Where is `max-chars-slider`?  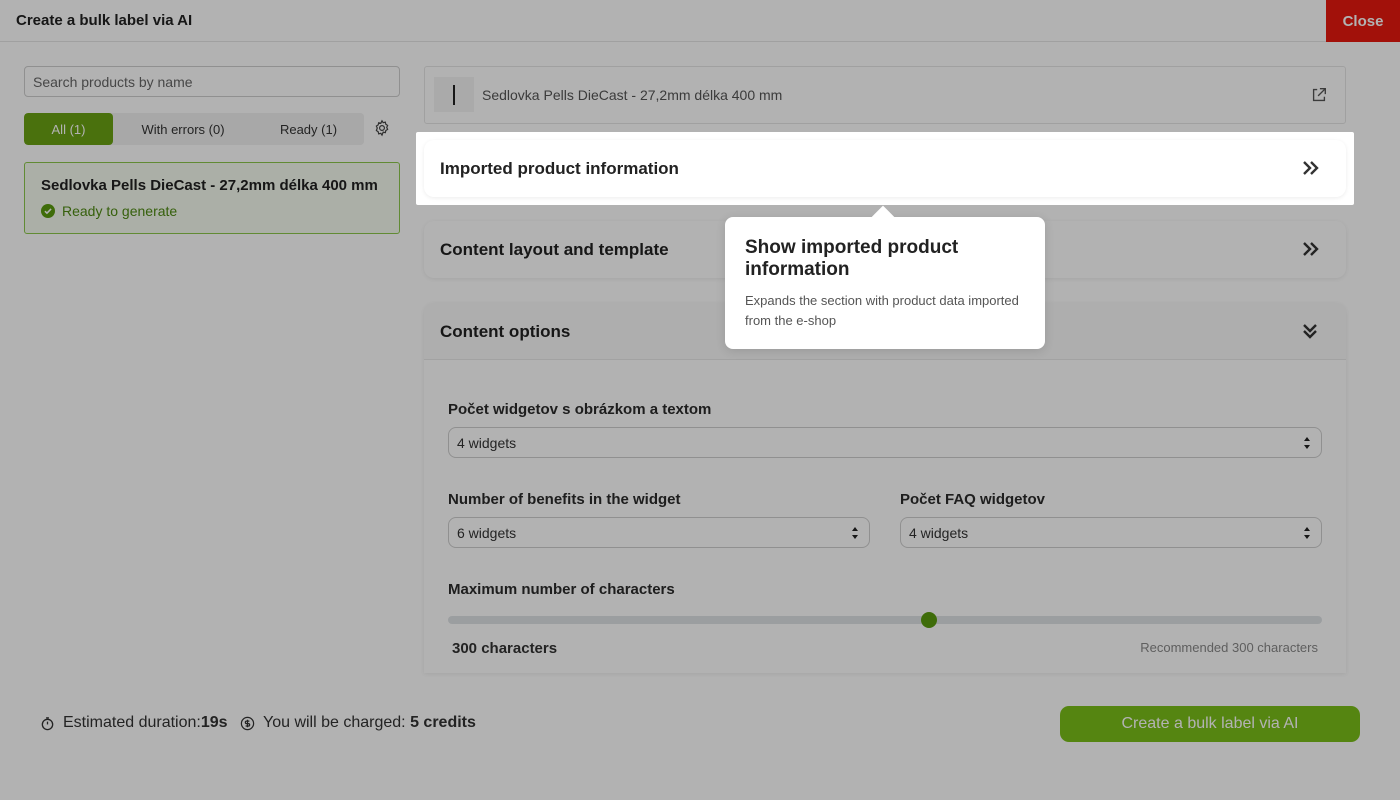 max-chars-slider is located at coordinates (885, 620).